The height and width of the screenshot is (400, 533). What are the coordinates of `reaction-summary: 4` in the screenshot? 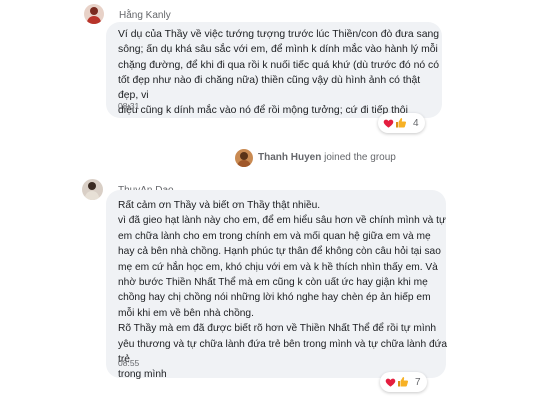 It's located at (401, 123).